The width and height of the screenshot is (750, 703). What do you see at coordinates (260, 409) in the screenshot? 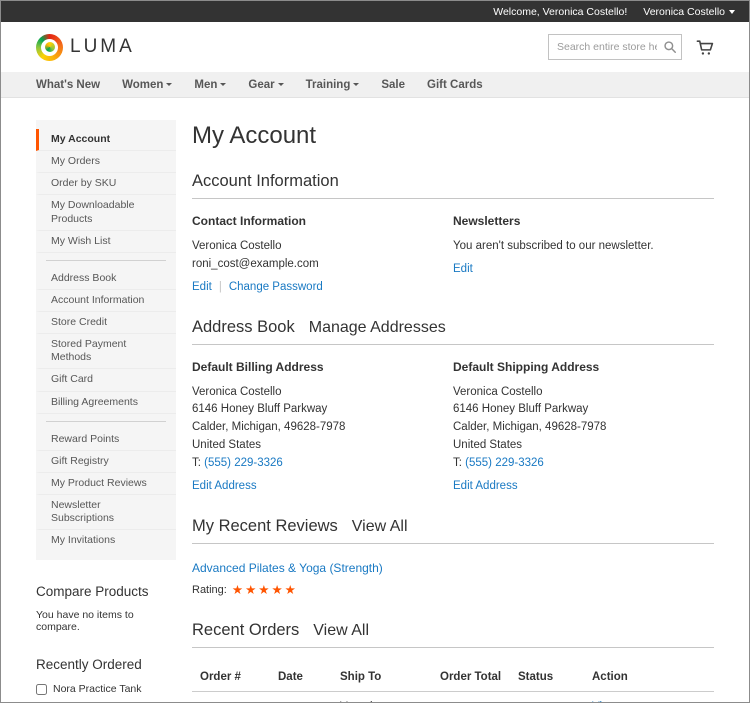
I see `billing-street: 6146 Honey Bluff Parkway` at bounding box center [260, 409].